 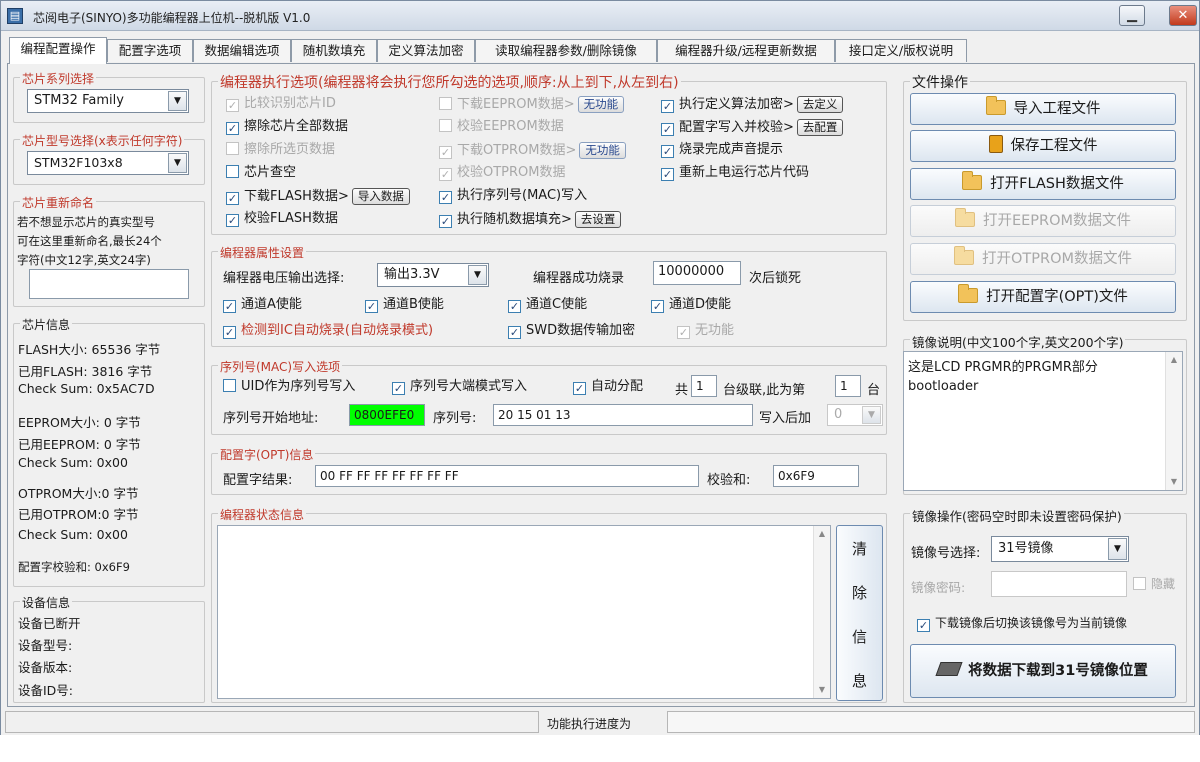 I want to click on tab-interface: 接口定义/版权说明, so click(x=901, y=50).